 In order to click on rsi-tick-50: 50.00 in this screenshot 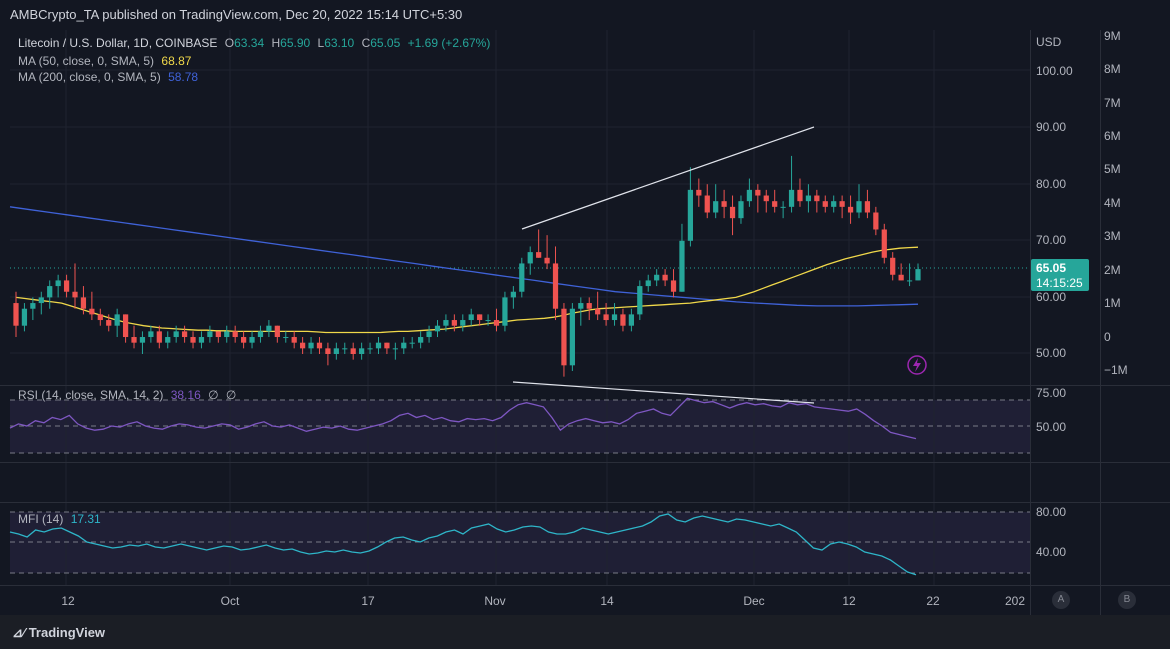, I will do `click(1051, 427)`.